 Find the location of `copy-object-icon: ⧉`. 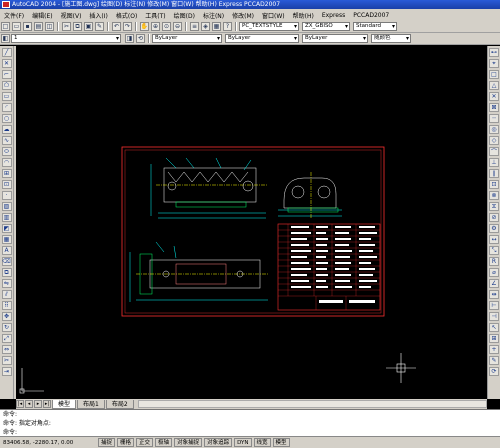

copy-object-icon: ⧉ is located at coordinates (6, 272).